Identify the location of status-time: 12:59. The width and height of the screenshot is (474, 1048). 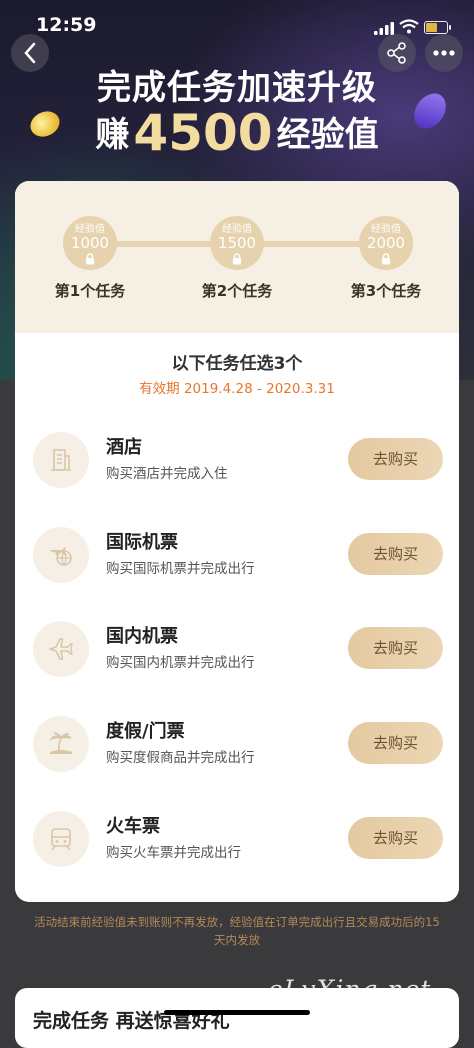
(66, 25).